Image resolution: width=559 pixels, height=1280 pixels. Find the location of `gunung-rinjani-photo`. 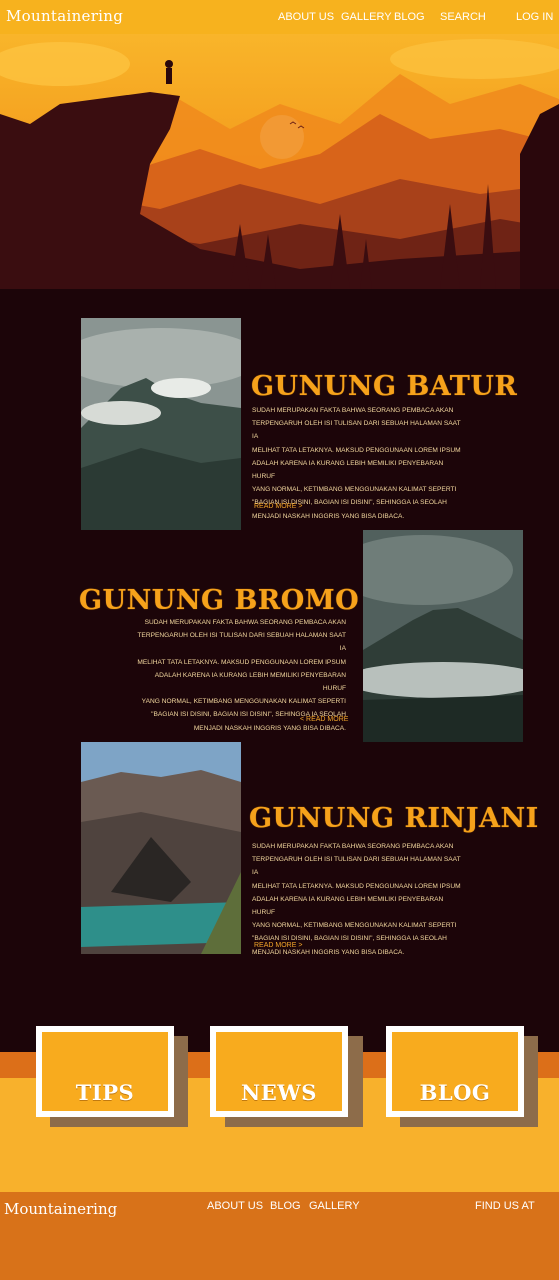

gunung-rinjani-photo is located at coordinates (161, 848).